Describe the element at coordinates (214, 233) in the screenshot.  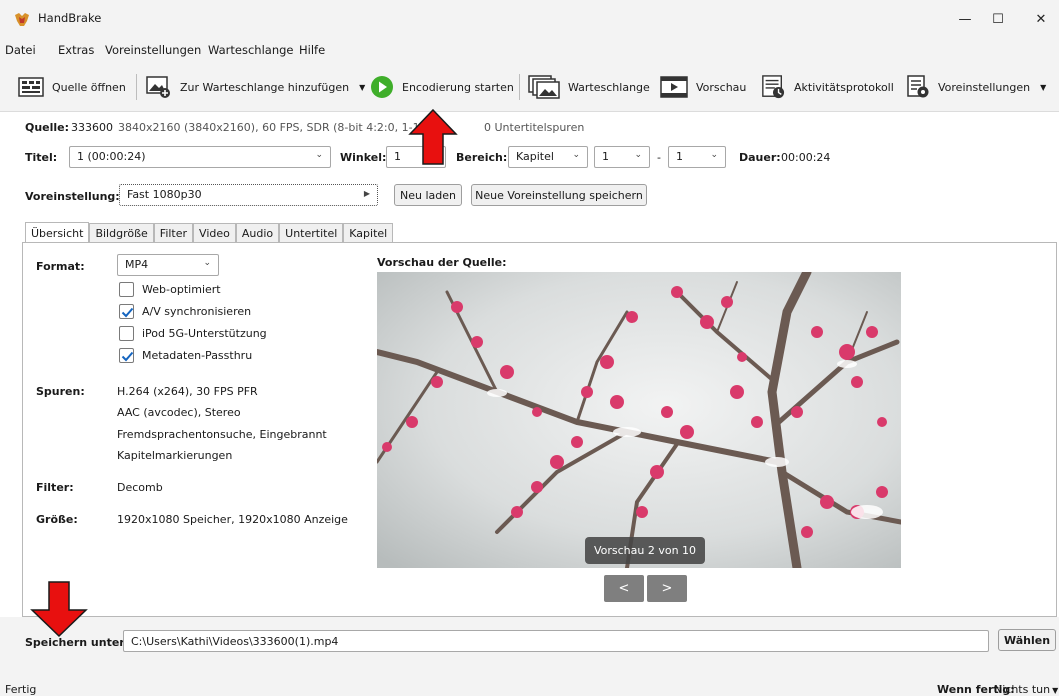
I see `tab-video: Video` at that location.